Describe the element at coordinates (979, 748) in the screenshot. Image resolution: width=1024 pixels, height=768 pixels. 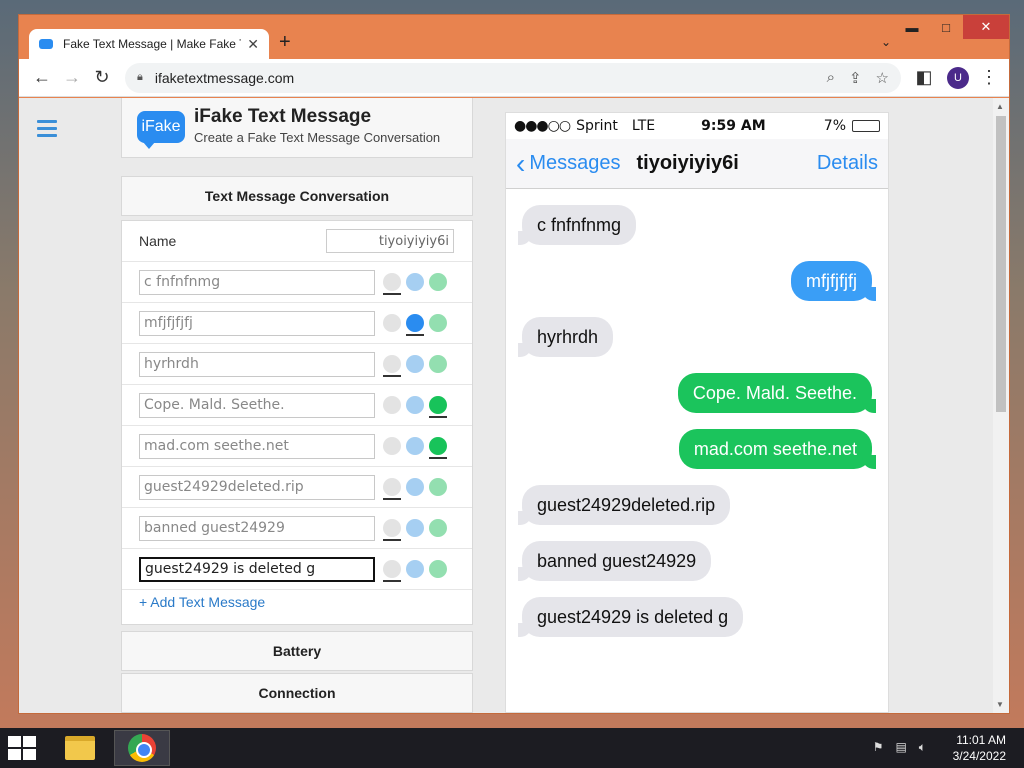
I see `taskbar-clock: 11:01 AM 3/24/2022` at that location.